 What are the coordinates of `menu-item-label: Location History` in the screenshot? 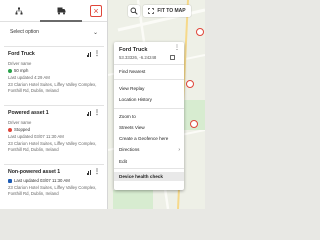 It's located at (135, 99).